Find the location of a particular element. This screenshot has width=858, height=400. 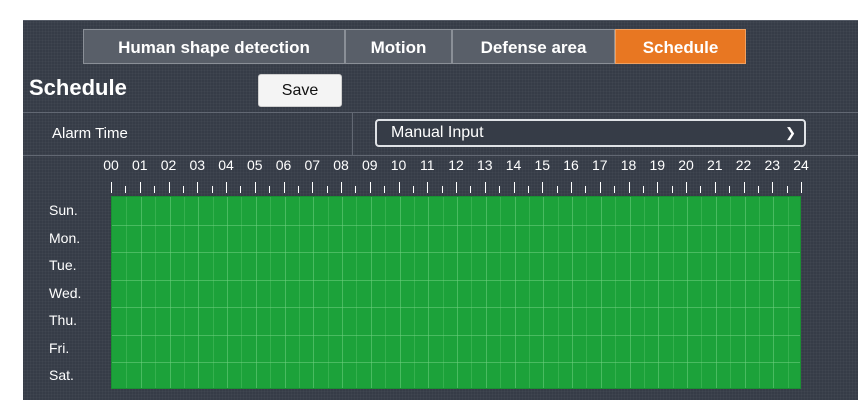

hour-label: 14 is located at coordinates (513, 165).